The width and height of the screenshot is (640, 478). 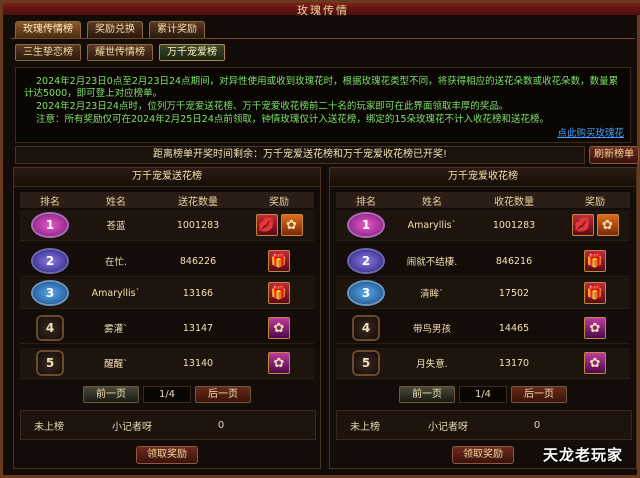 I want to click on col-qty: 收花数量, so click(x=514, y=202).